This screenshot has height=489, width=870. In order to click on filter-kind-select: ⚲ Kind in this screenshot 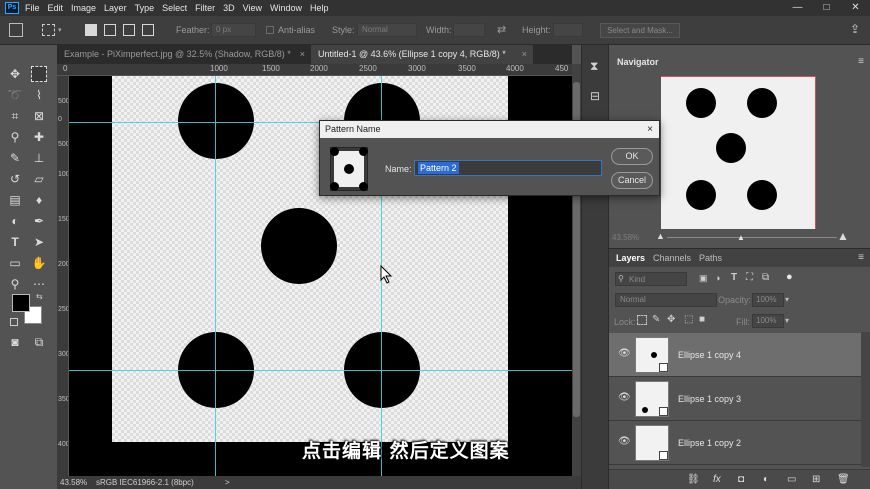, I will do `click(651, 279)`.